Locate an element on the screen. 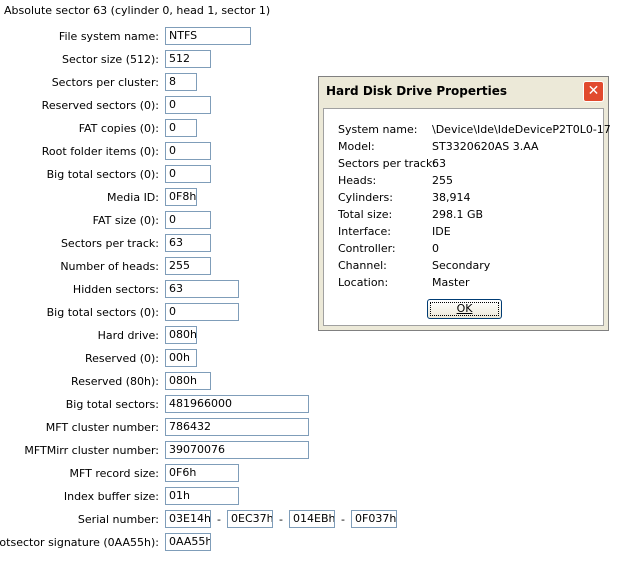  close-icon: ✕ is located at coordinates (593, 91).